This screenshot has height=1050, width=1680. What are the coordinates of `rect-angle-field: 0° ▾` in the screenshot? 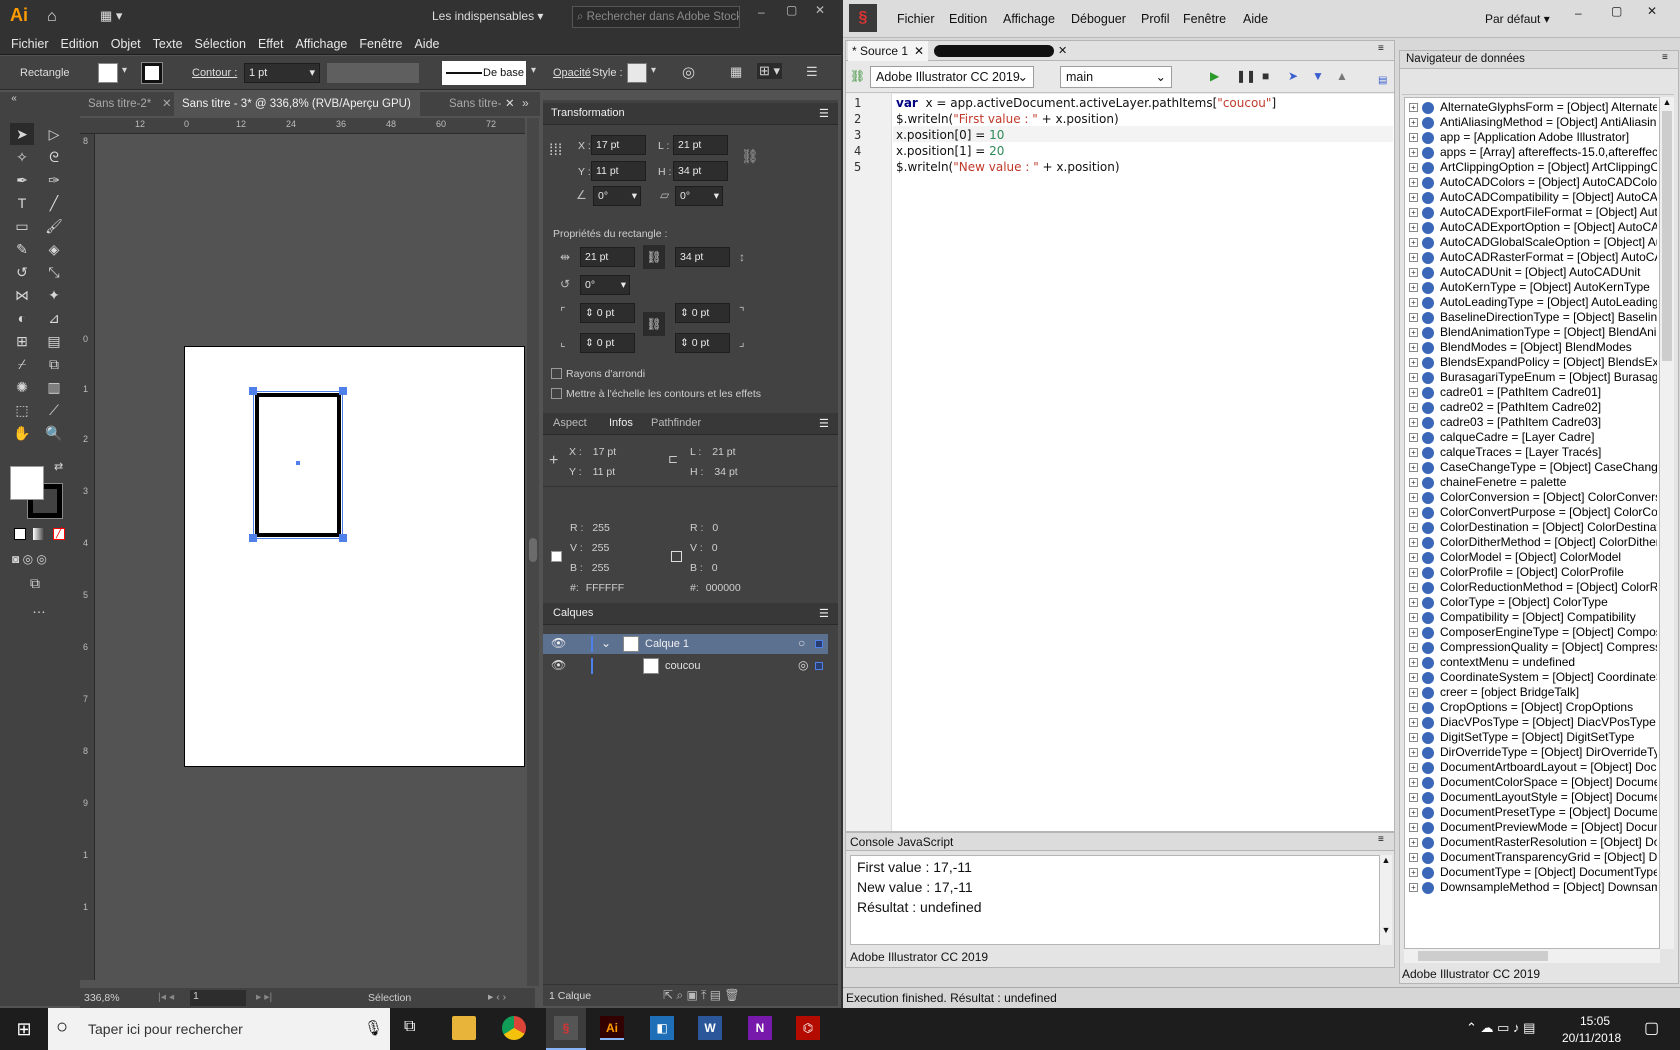 It's located at (605, 285).